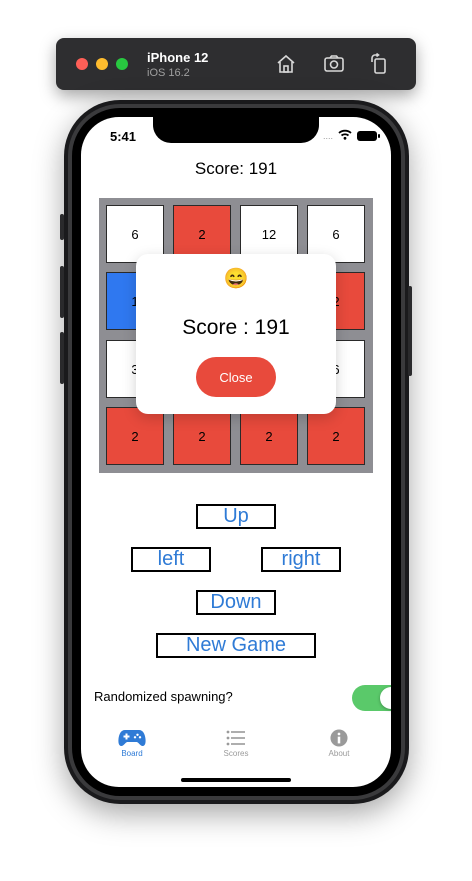  I want to click on down-button: Down, so click(236, 602).